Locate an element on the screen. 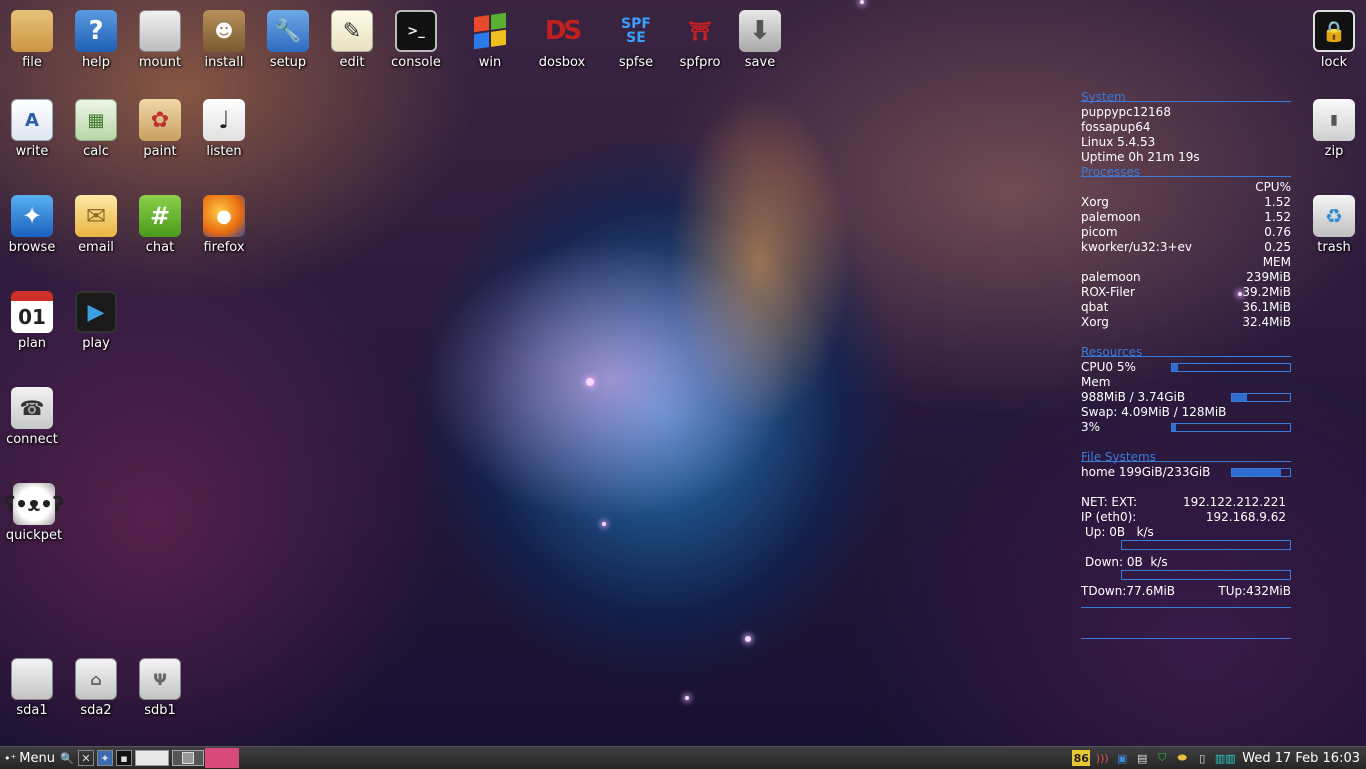  network-icon: ▣ is located at coordinates (1122, 758).